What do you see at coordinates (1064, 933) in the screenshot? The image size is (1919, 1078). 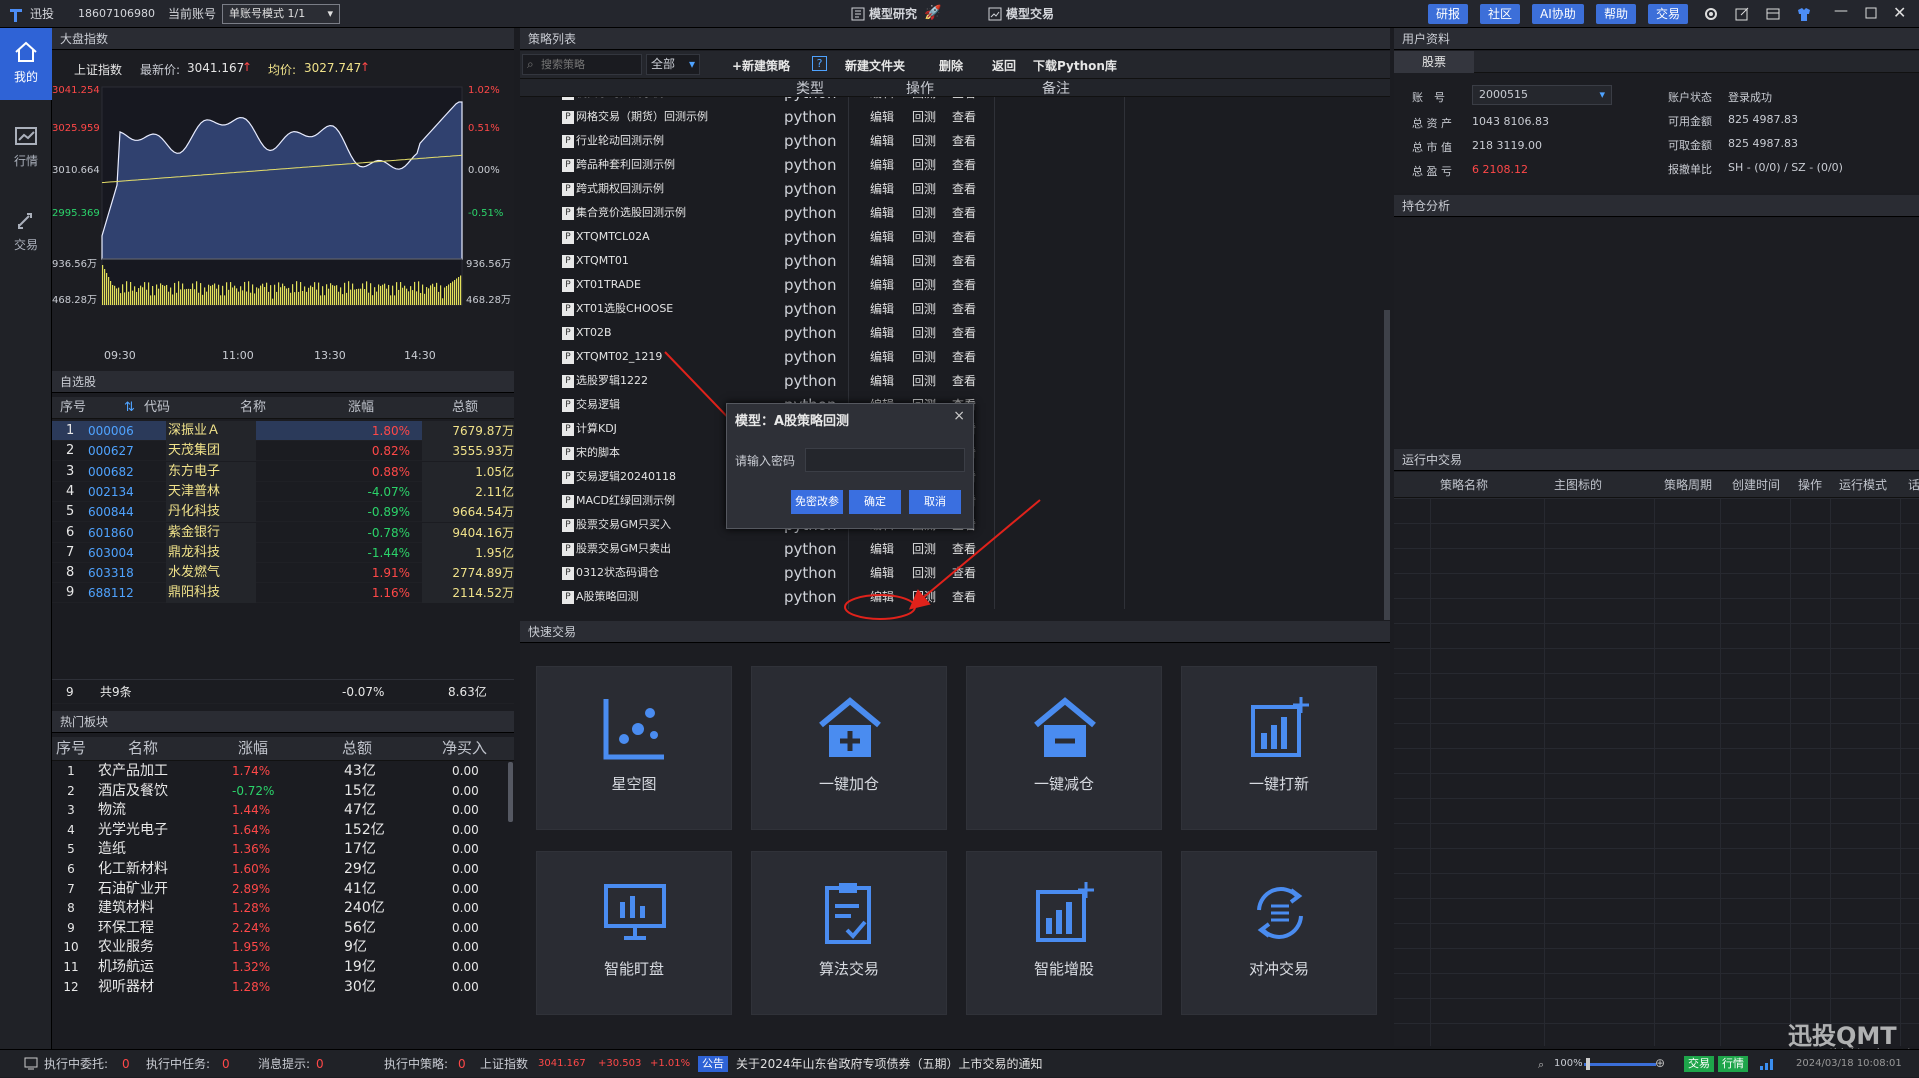 I see `smart-add-card: 智能增股` at bounding box center [1064, 933].